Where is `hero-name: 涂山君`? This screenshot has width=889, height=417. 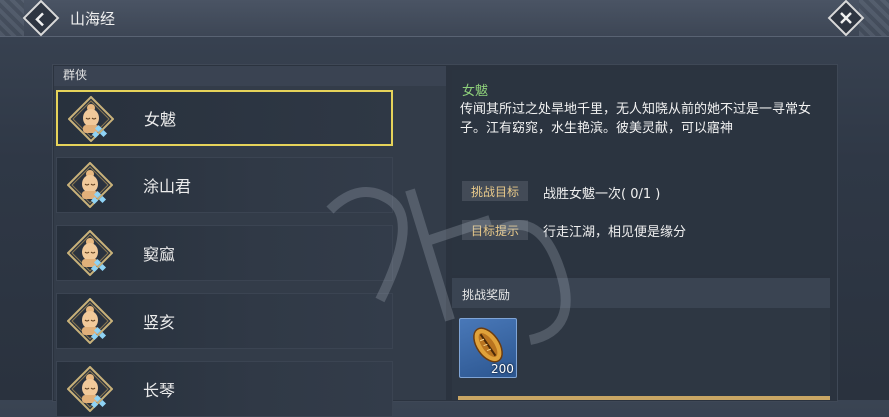 hero-name: 涂山君 is located at coordinates (167, 186).